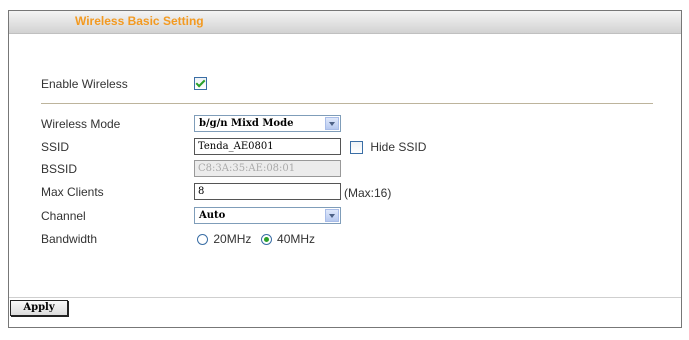 Image resolution: width=689 pixels, height=340 pixels. I want to click on page-title: Wireless Basic Setting, so click(139, 21).